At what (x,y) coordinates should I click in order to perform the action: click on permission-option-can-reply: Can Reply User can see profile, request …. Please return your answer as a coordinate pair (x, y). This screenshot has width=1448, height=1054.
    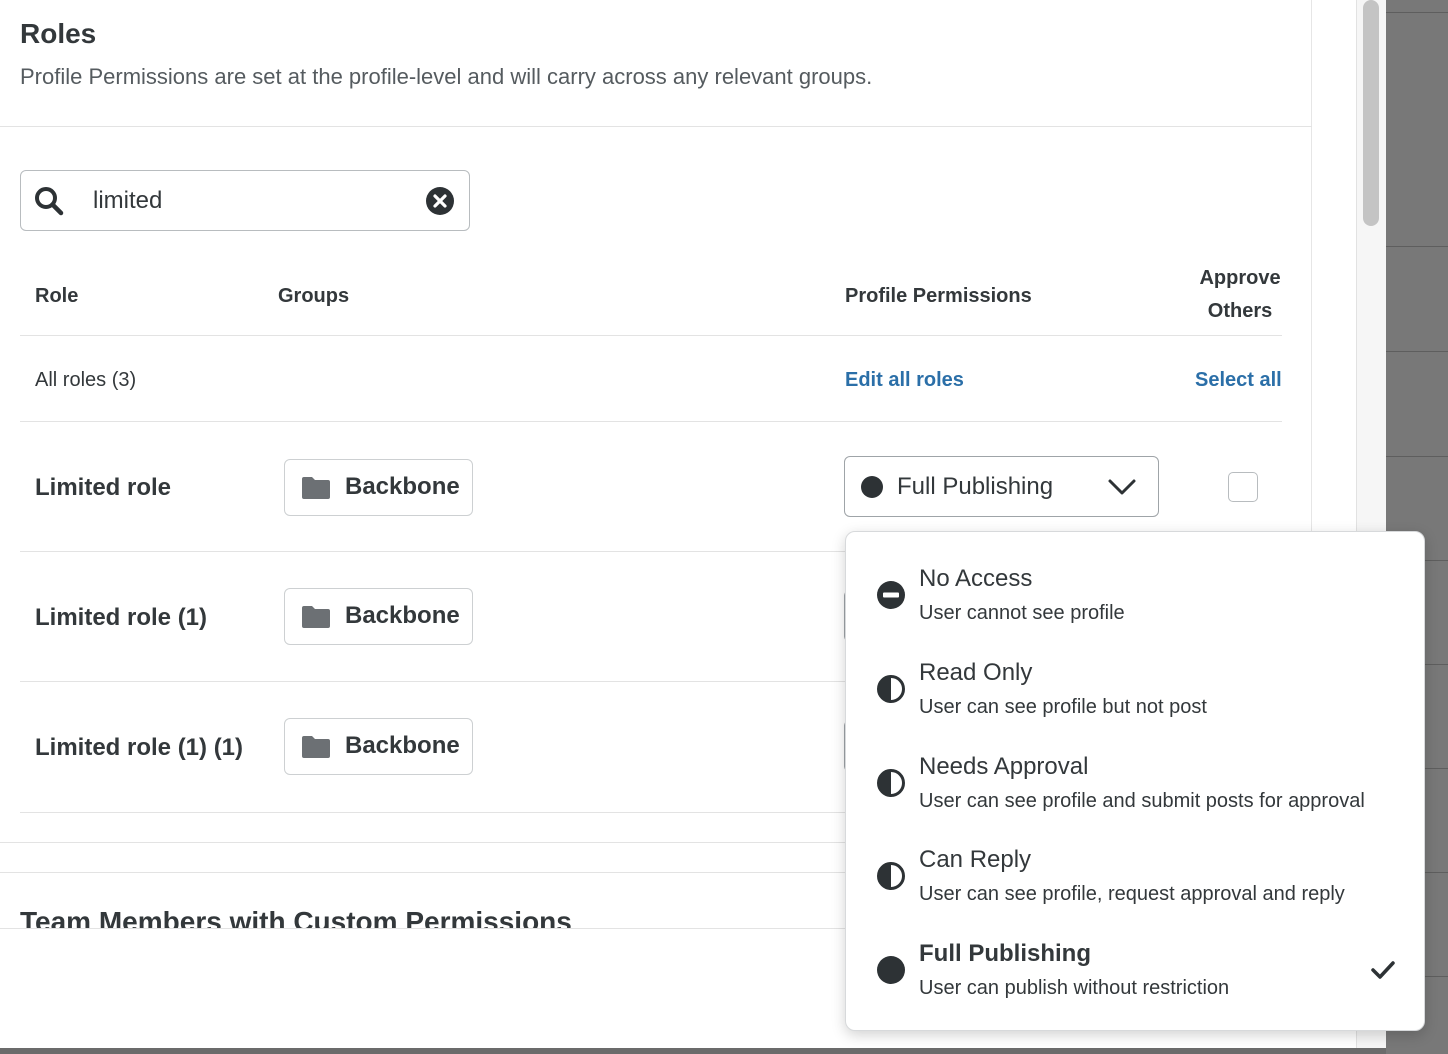
    Looking at the image, I should click on (1135, 860).